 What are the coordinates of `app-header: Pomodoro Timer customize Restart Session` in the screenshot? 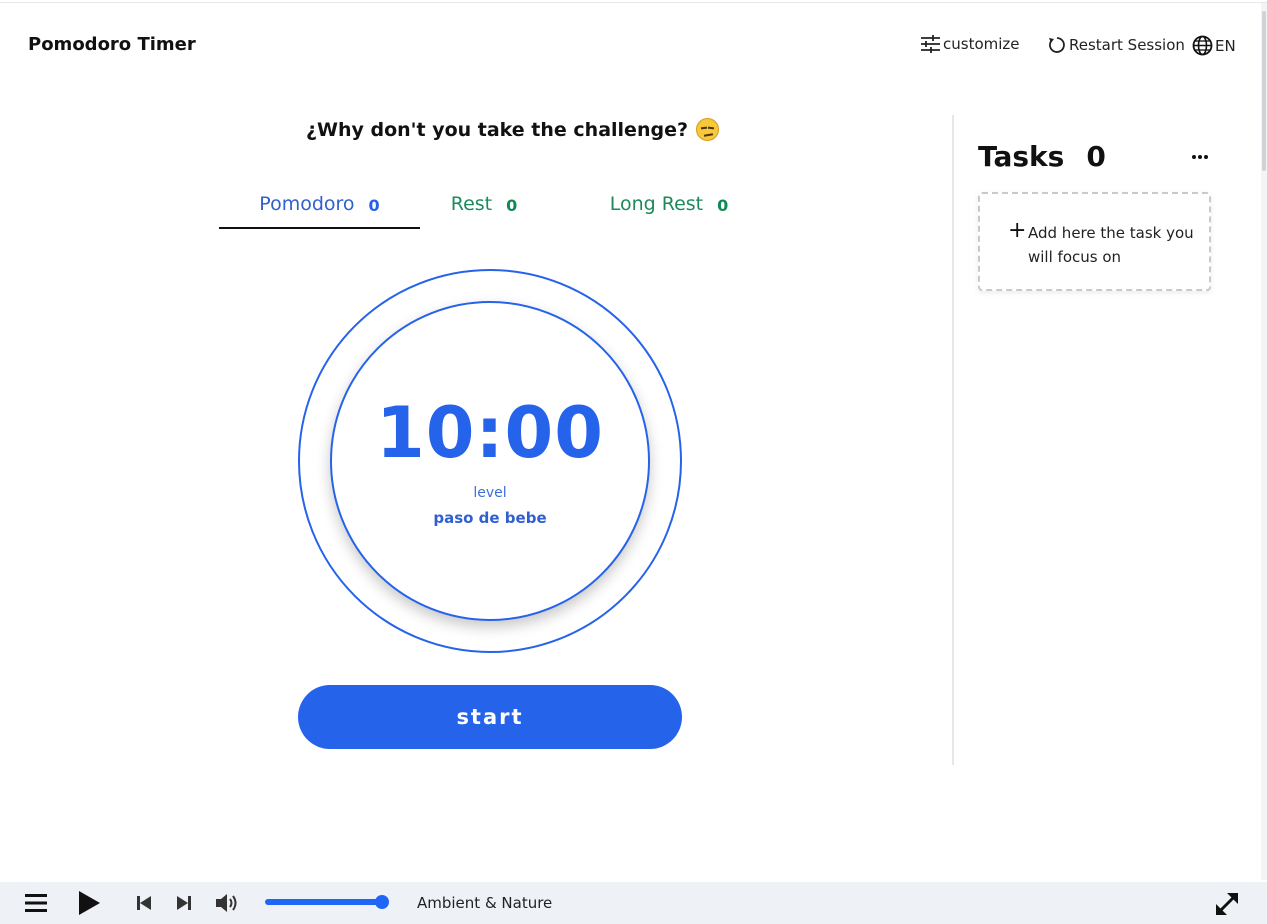 It's located at (630, 45).